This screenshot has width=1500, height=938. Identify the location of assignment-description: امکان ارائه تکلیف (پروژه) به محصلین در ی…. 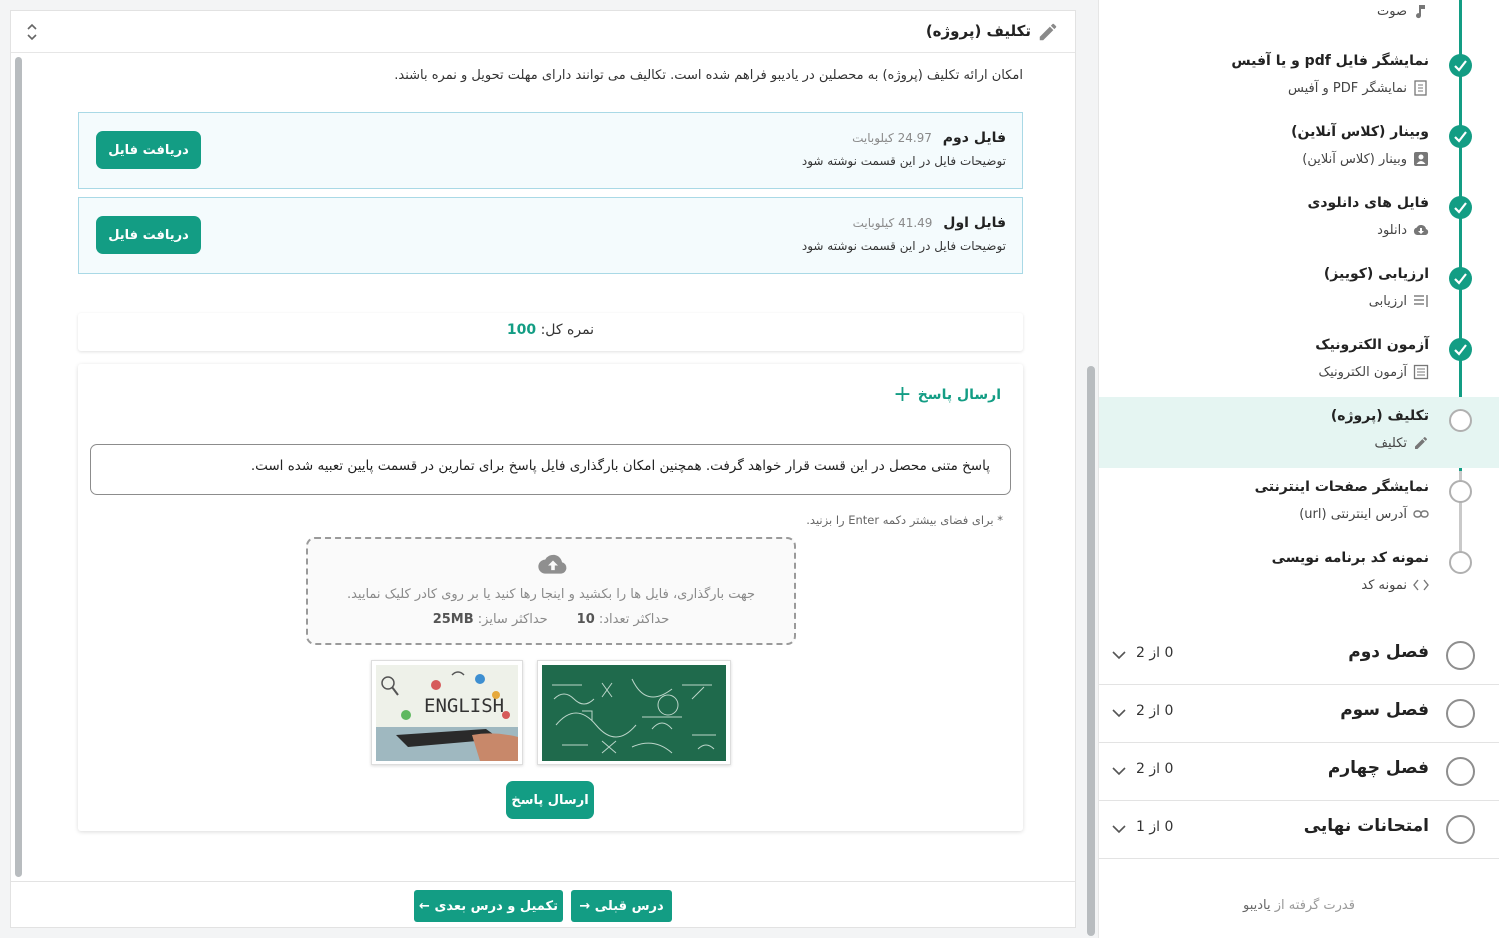
(708, 75).